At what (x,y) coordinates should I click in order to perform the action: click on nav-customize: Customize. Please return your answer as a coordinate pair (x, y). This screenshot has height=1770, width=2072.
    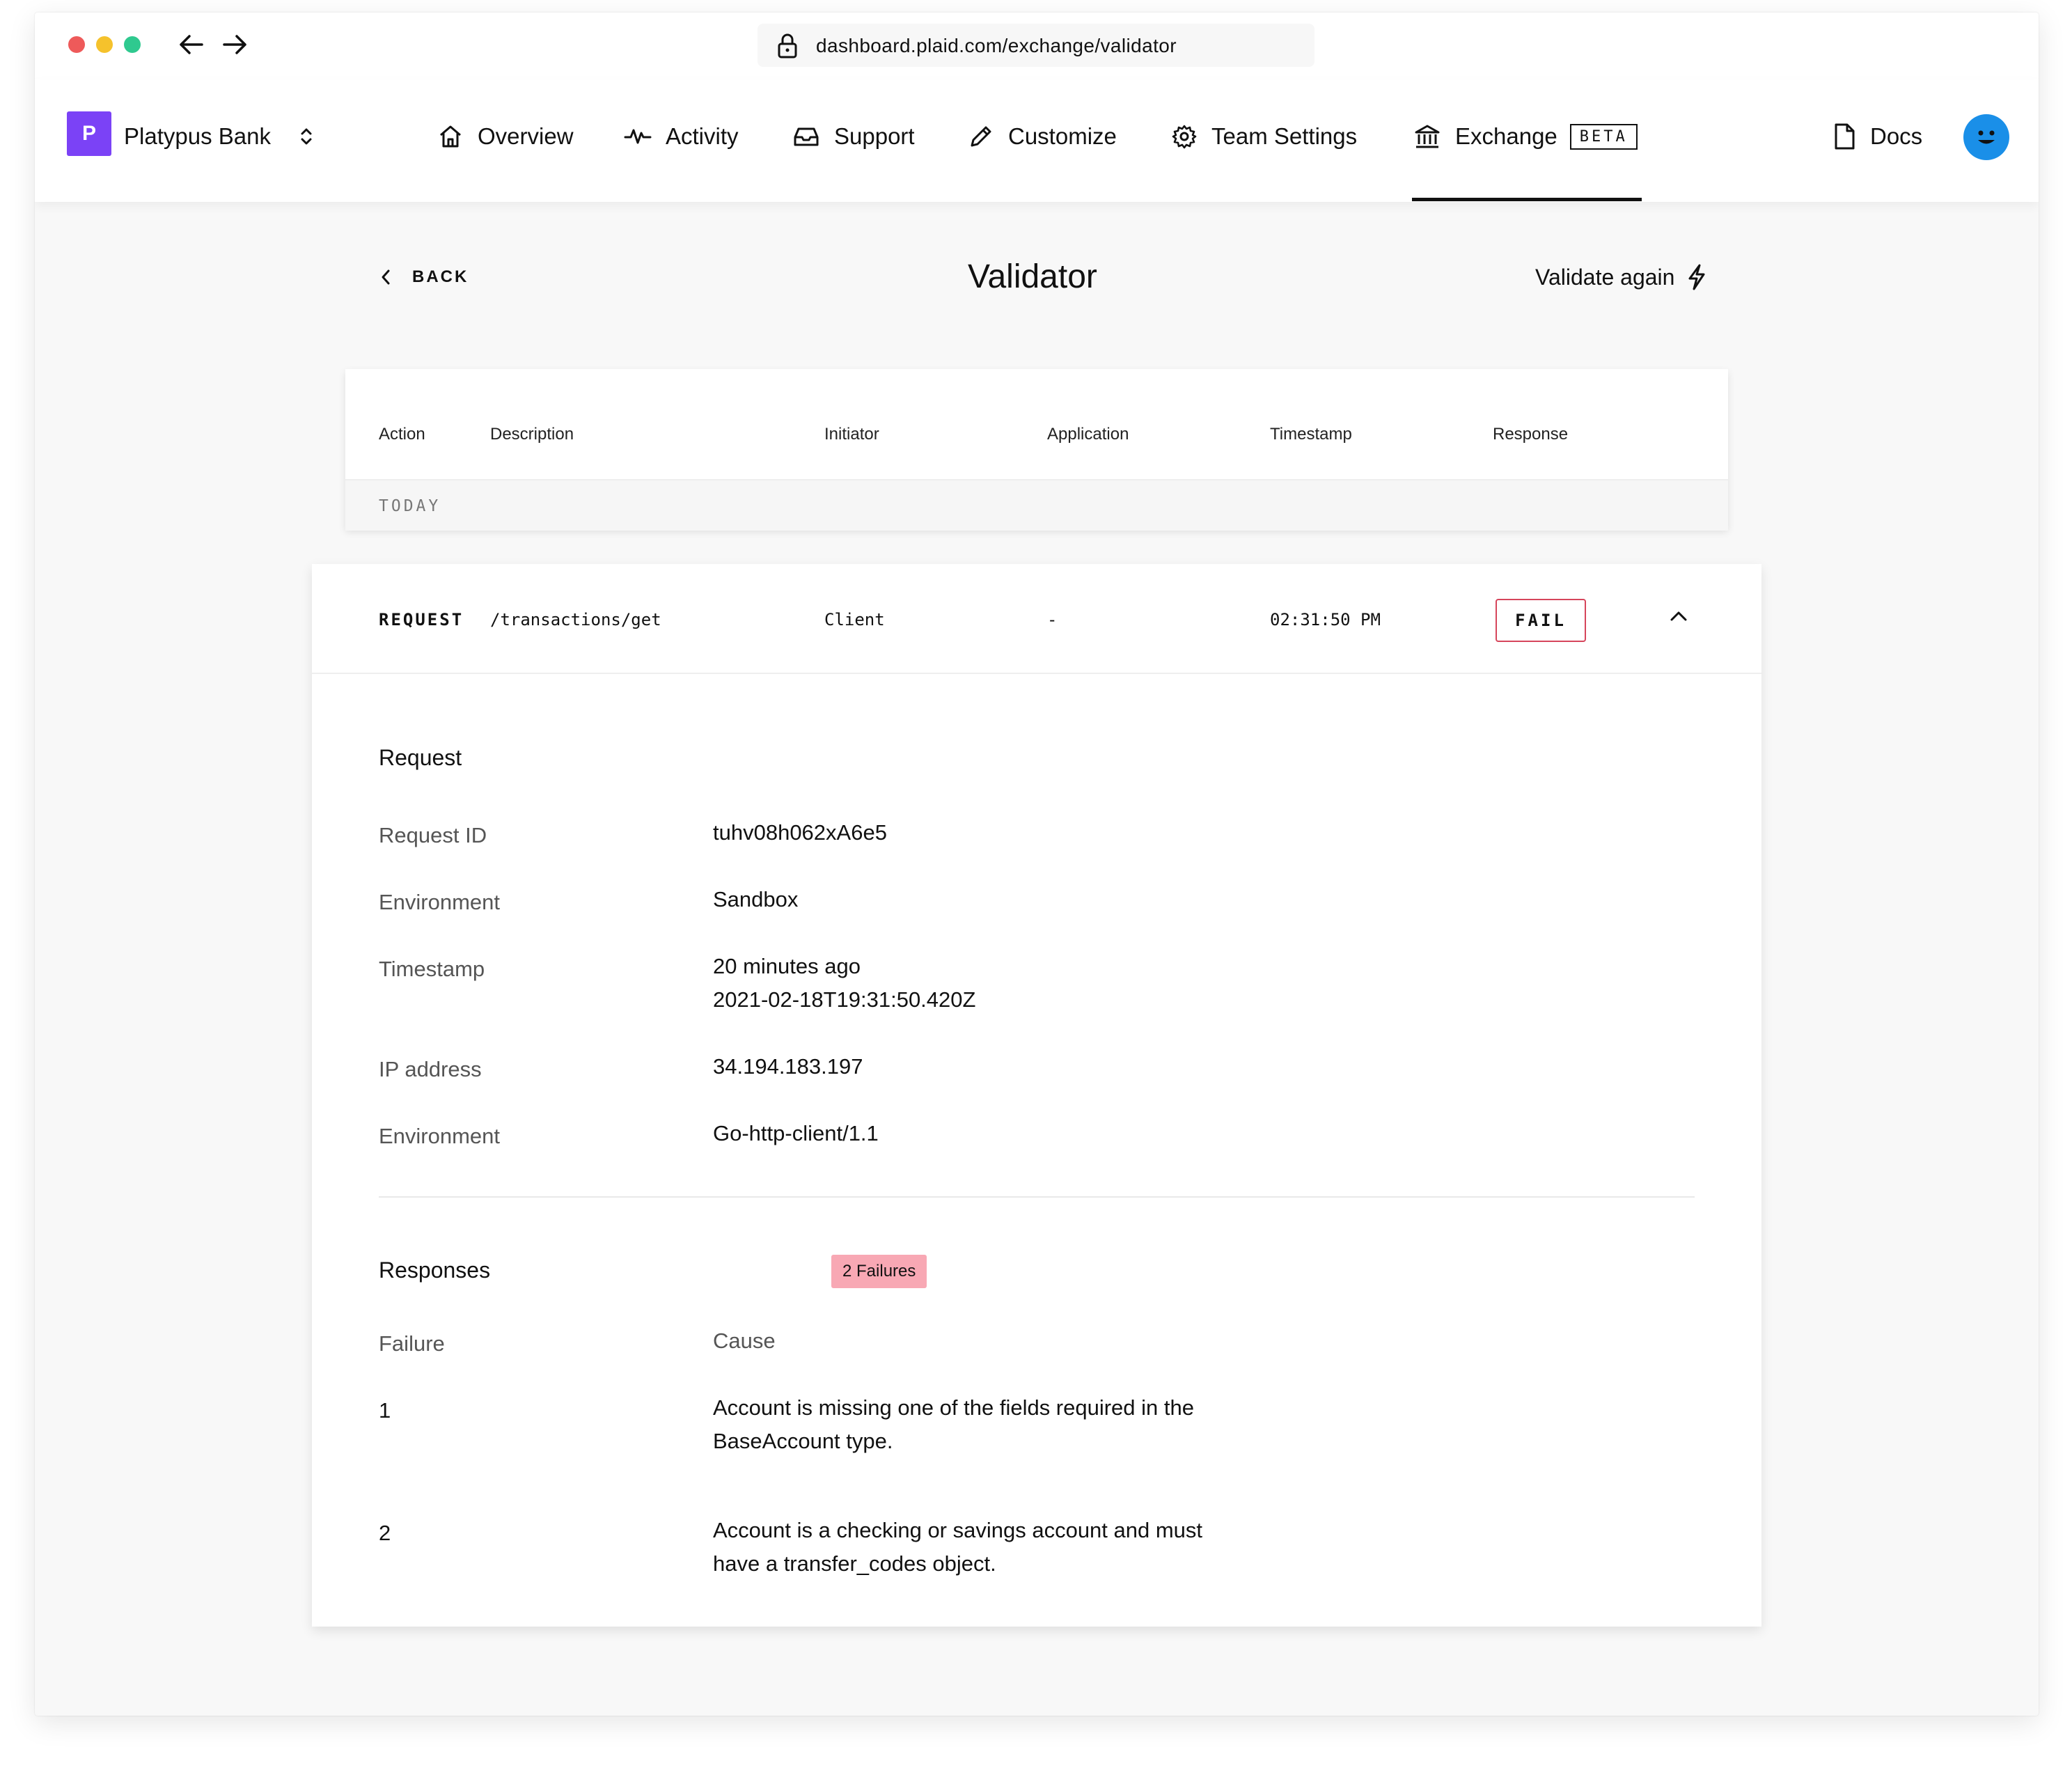
    Looking at the image, I should click on (1043, 136).